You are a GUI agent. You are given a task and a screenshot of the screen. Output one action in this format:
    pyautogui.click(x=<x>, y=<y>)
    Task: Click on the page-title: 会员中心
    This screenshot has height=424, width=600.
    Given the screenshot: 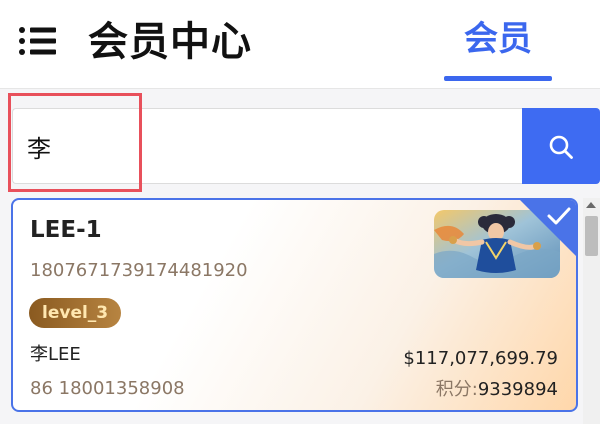 What is the action you would take?
    pyautogui.click(x=170, y=42)
    